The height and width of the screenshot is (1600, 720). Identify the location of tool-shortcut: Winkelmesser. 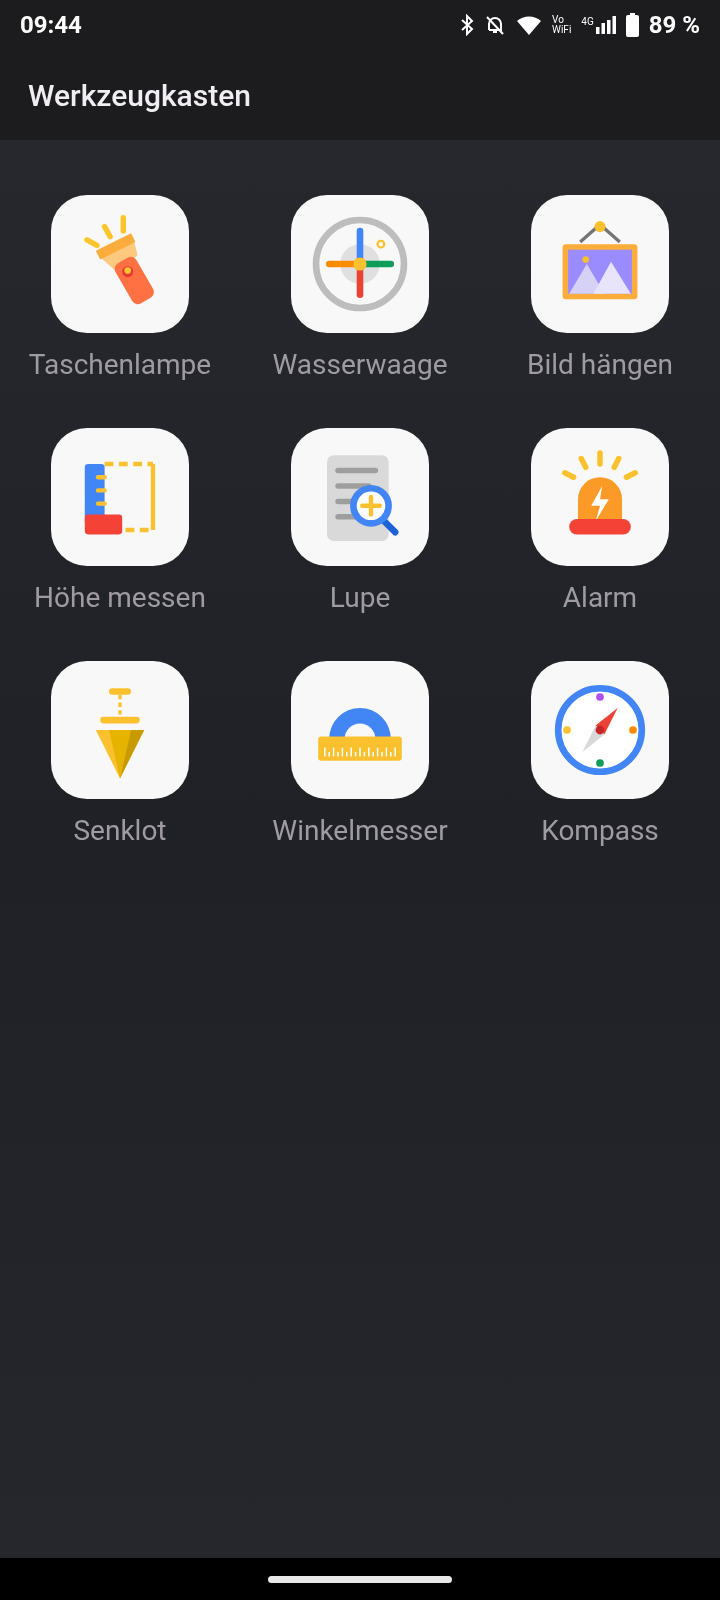
(360, 755).